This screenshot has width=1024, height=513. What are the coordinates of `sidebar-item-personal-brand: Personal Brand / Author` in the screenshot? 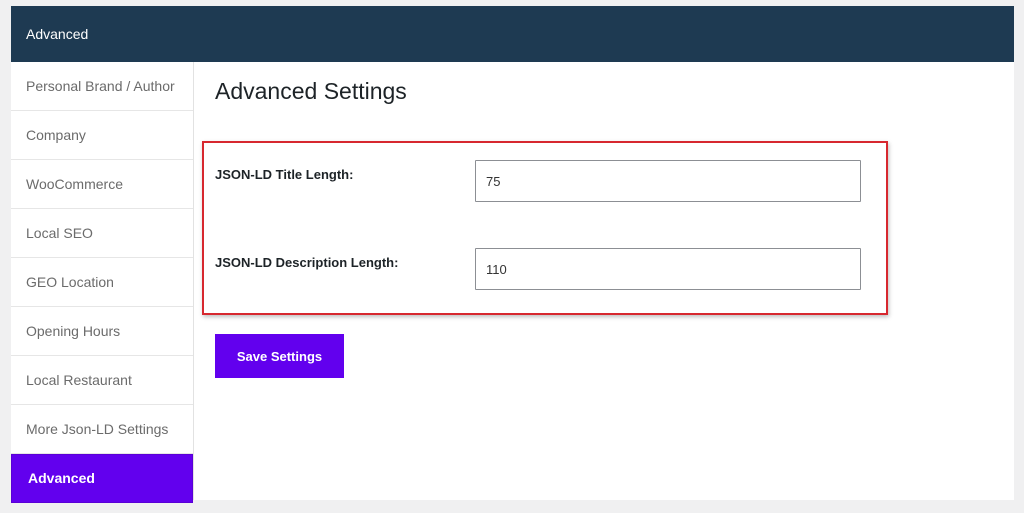 It's located at (102, 86).